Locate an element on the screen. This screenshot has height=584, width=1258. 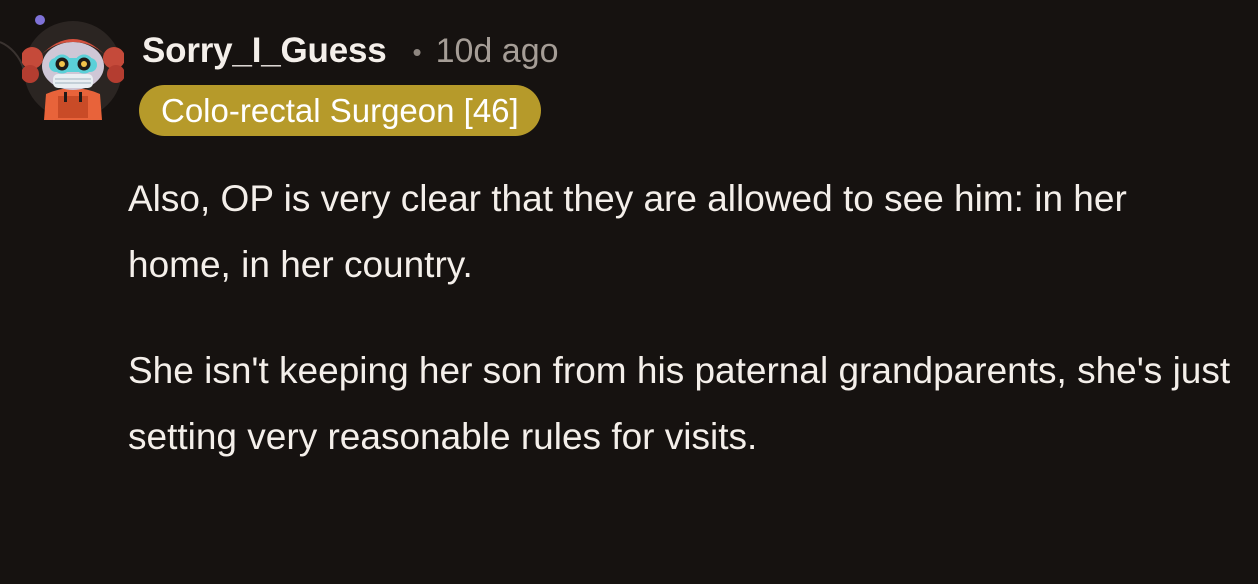
snoo-avatar-icon is located at coordinates (73, 66).